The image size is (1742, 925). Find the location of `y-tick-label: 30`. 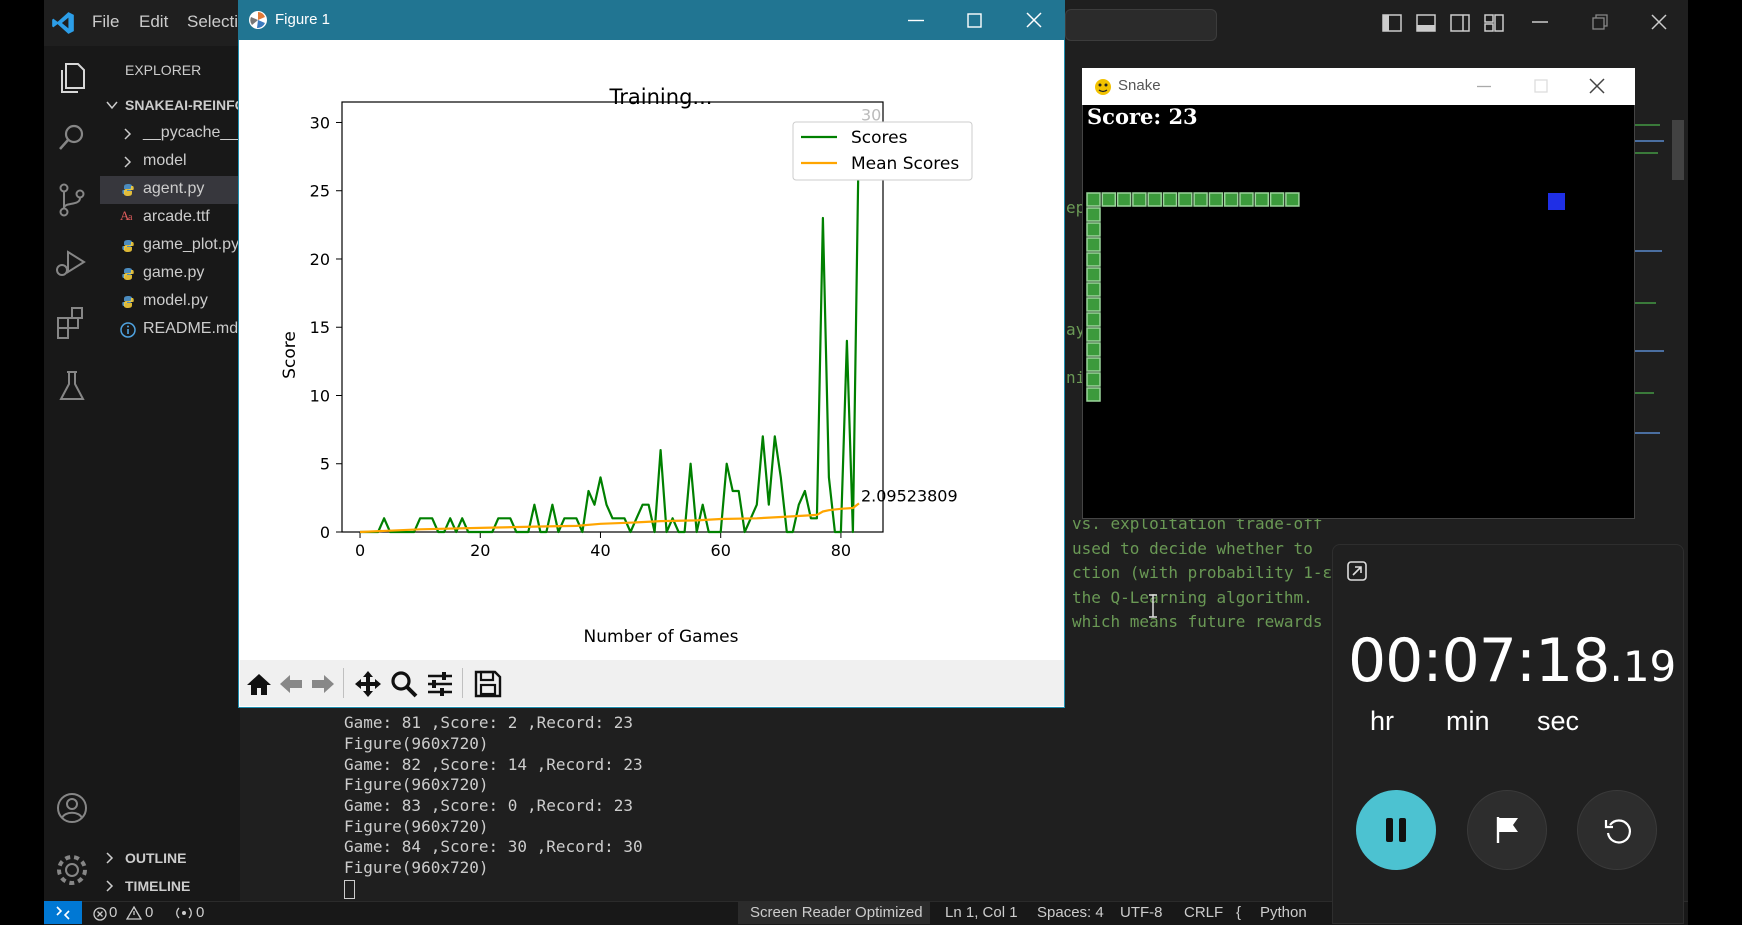

y-tick-label: 30 is located at coordinates (320, 122).